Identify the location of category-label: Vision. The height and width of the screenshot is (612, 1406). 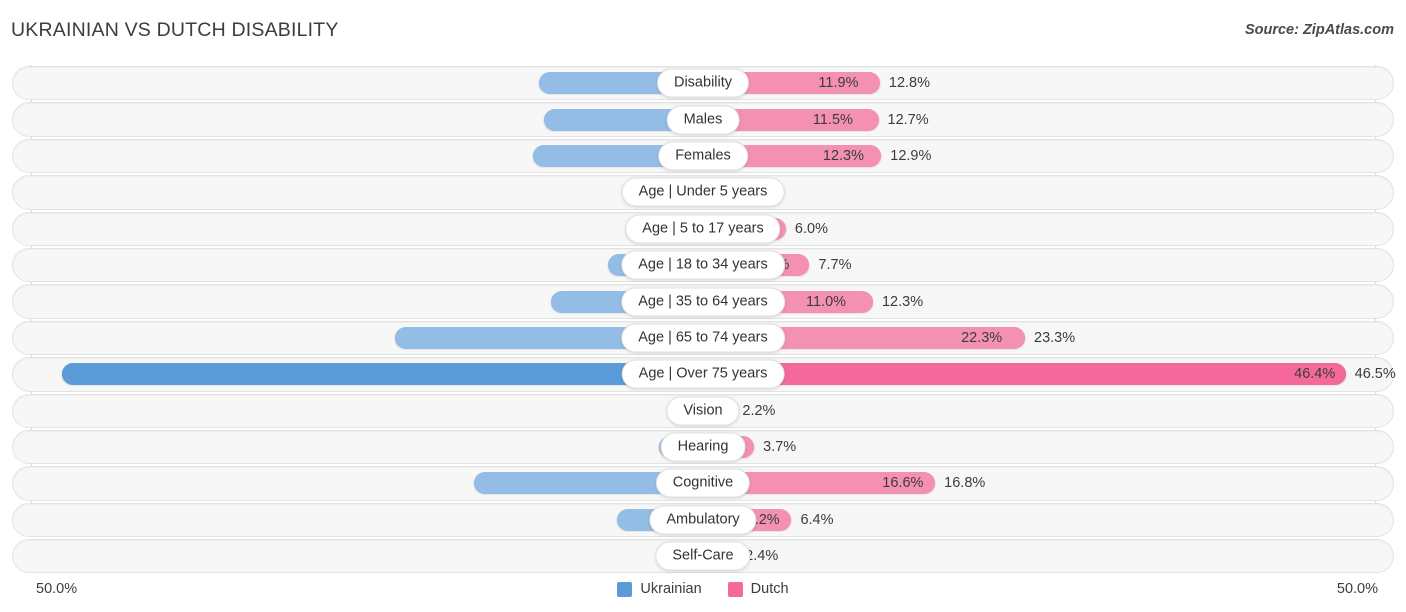
(703, 411).